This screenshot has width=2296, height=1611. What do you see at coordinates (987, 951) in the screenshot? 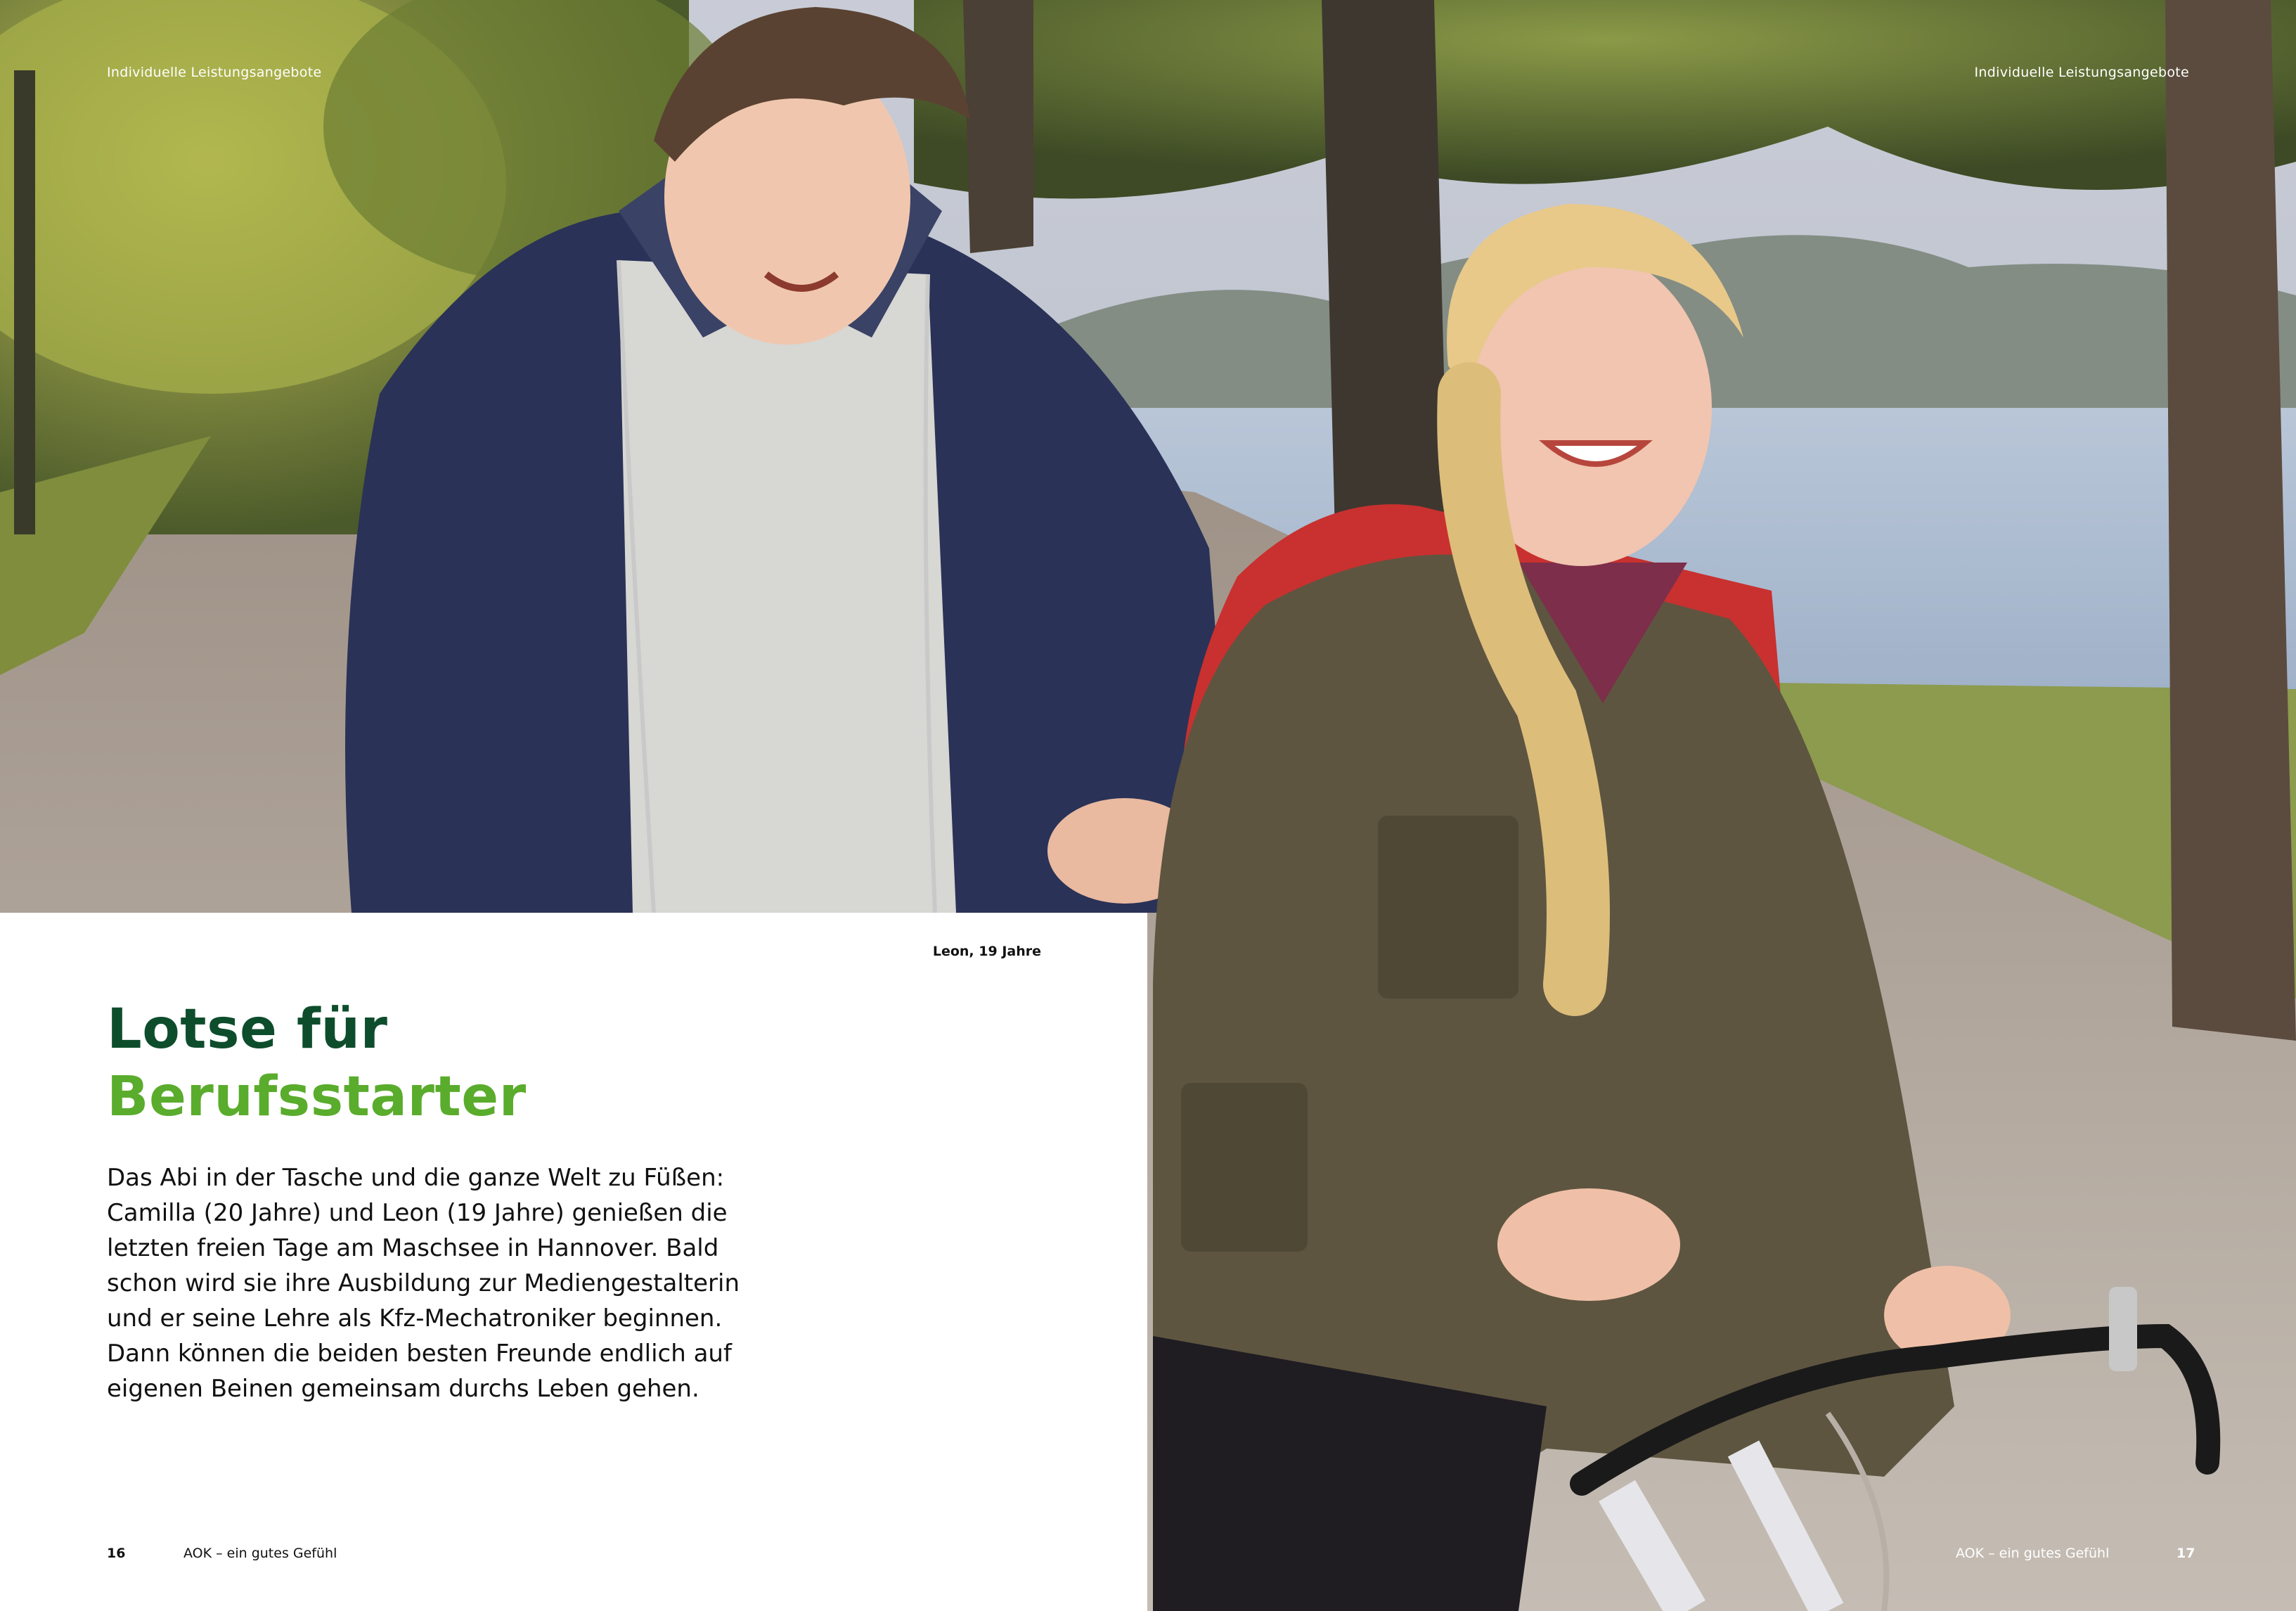
I see `photo-caption: Leon, 19 Jahre` at bounding box center [987, 951].